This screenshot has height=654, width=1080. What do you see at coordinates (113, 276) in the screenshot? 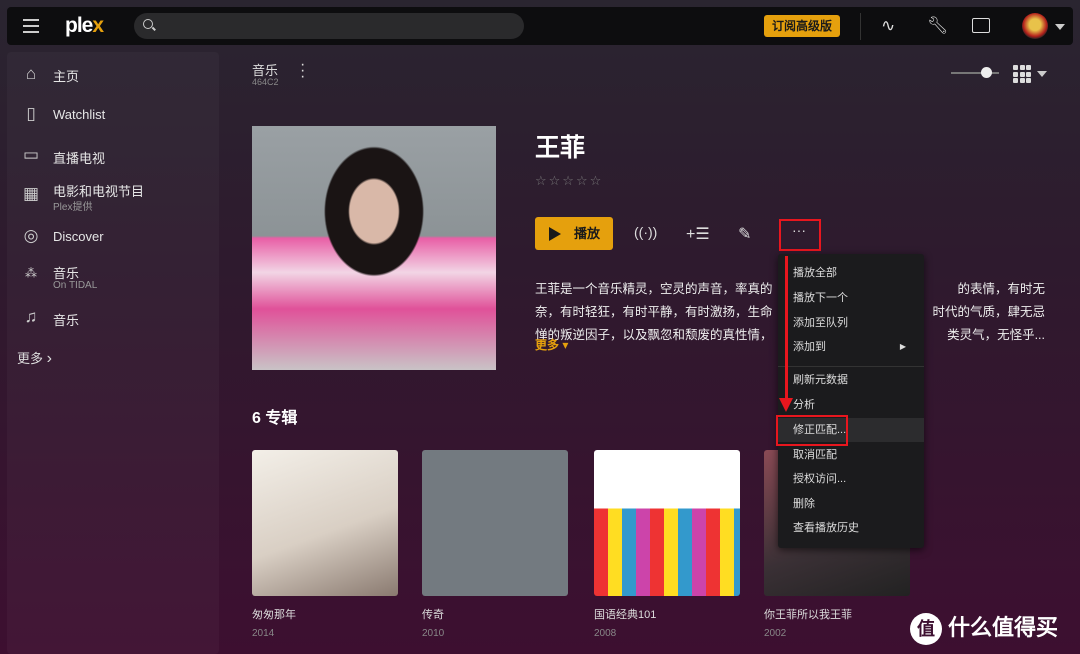
I see `sidebar-item-tidal: ⁂ 音乐 On TIDAL` at bounding box center [113, 276].